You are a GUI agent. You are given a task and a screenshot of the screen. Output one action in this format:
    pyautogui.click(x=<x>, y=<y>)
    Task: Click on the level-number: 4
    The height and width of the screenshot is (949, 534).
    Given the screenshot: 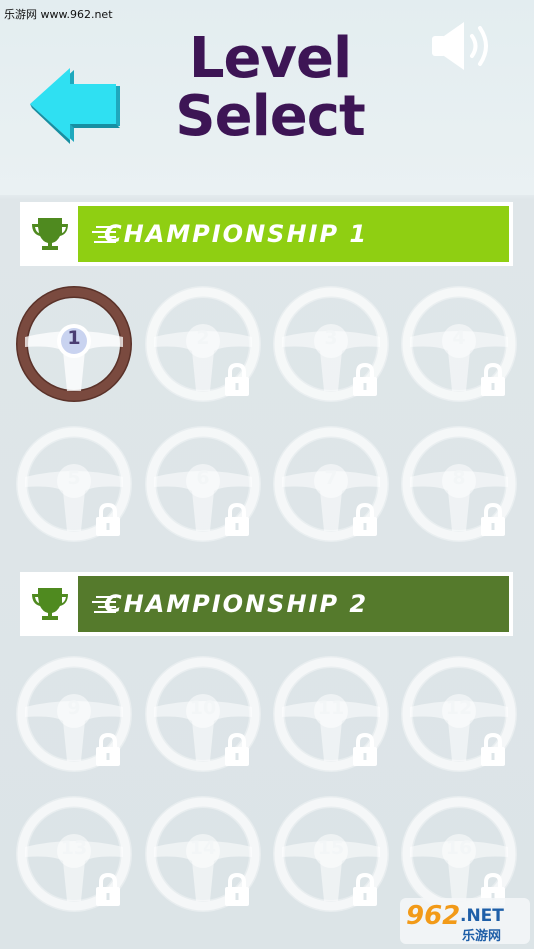 What is the action you would take?
    pyautogui.click(x=459, y=338)
    